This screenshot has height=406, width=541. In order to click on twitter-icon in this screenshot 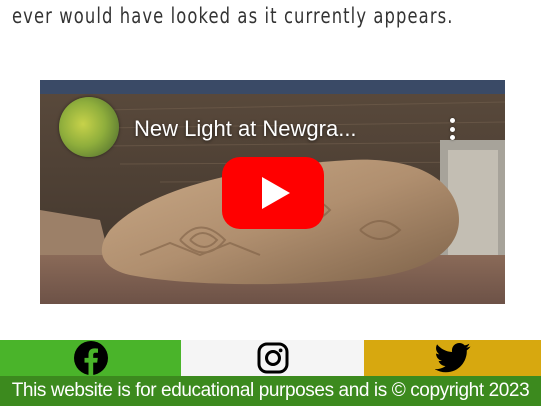, I will do `click(452, 358)`.